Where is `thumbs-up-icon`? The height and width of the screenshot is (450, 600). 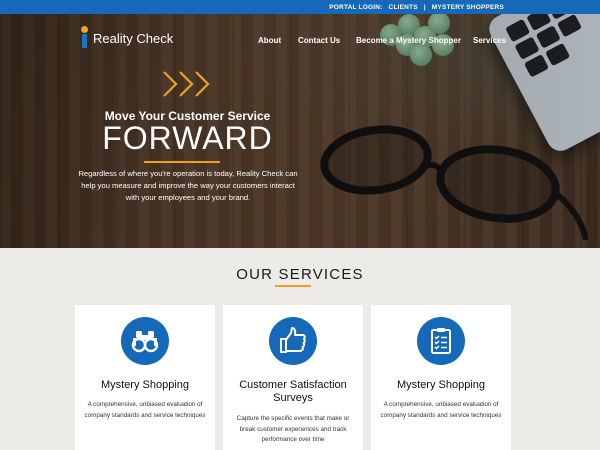
thumbs-up-icon is located at coordinates (293, 341).